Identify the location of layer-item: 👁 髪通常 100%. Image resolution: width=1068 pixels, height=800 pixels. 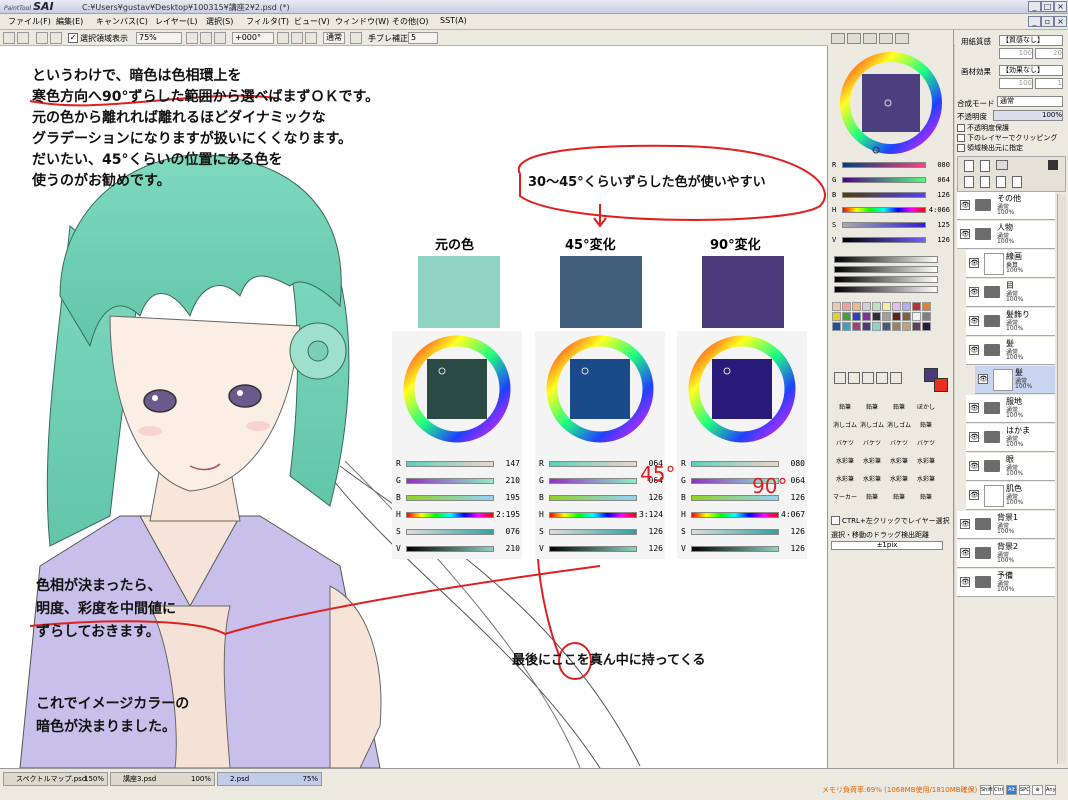
(1015, 380).